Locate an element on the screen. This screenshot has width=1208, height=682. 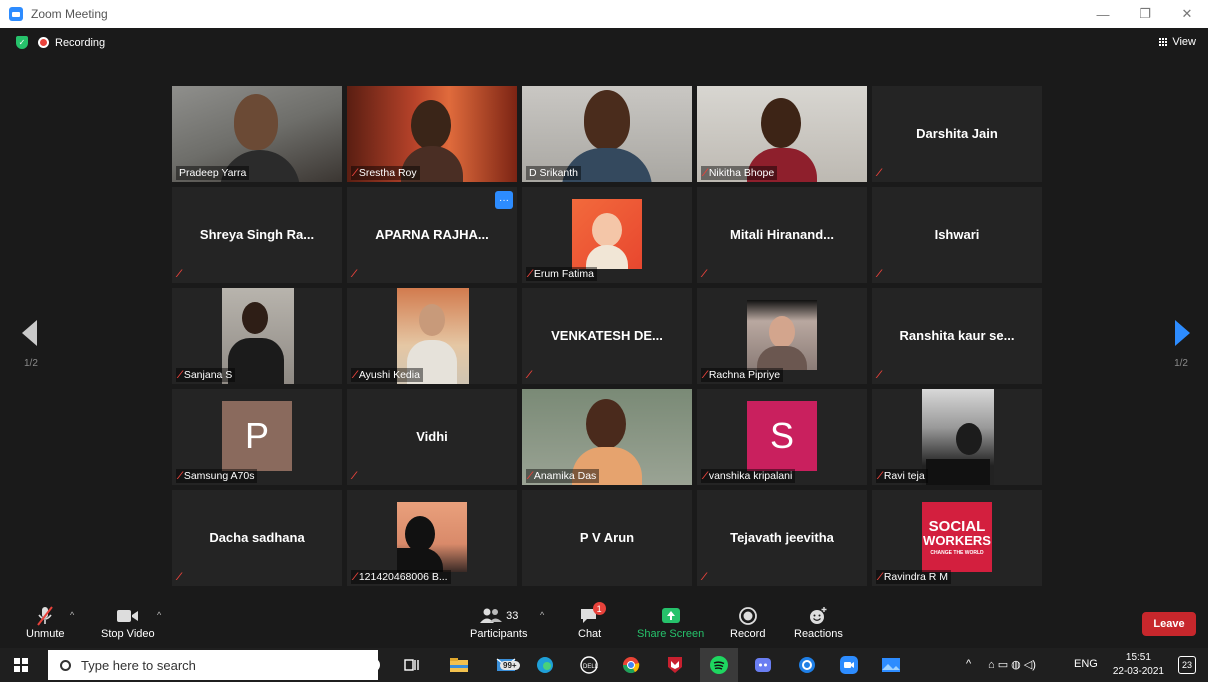
participant-name: Rachna Pipriye is located at coordinates (744, 375).